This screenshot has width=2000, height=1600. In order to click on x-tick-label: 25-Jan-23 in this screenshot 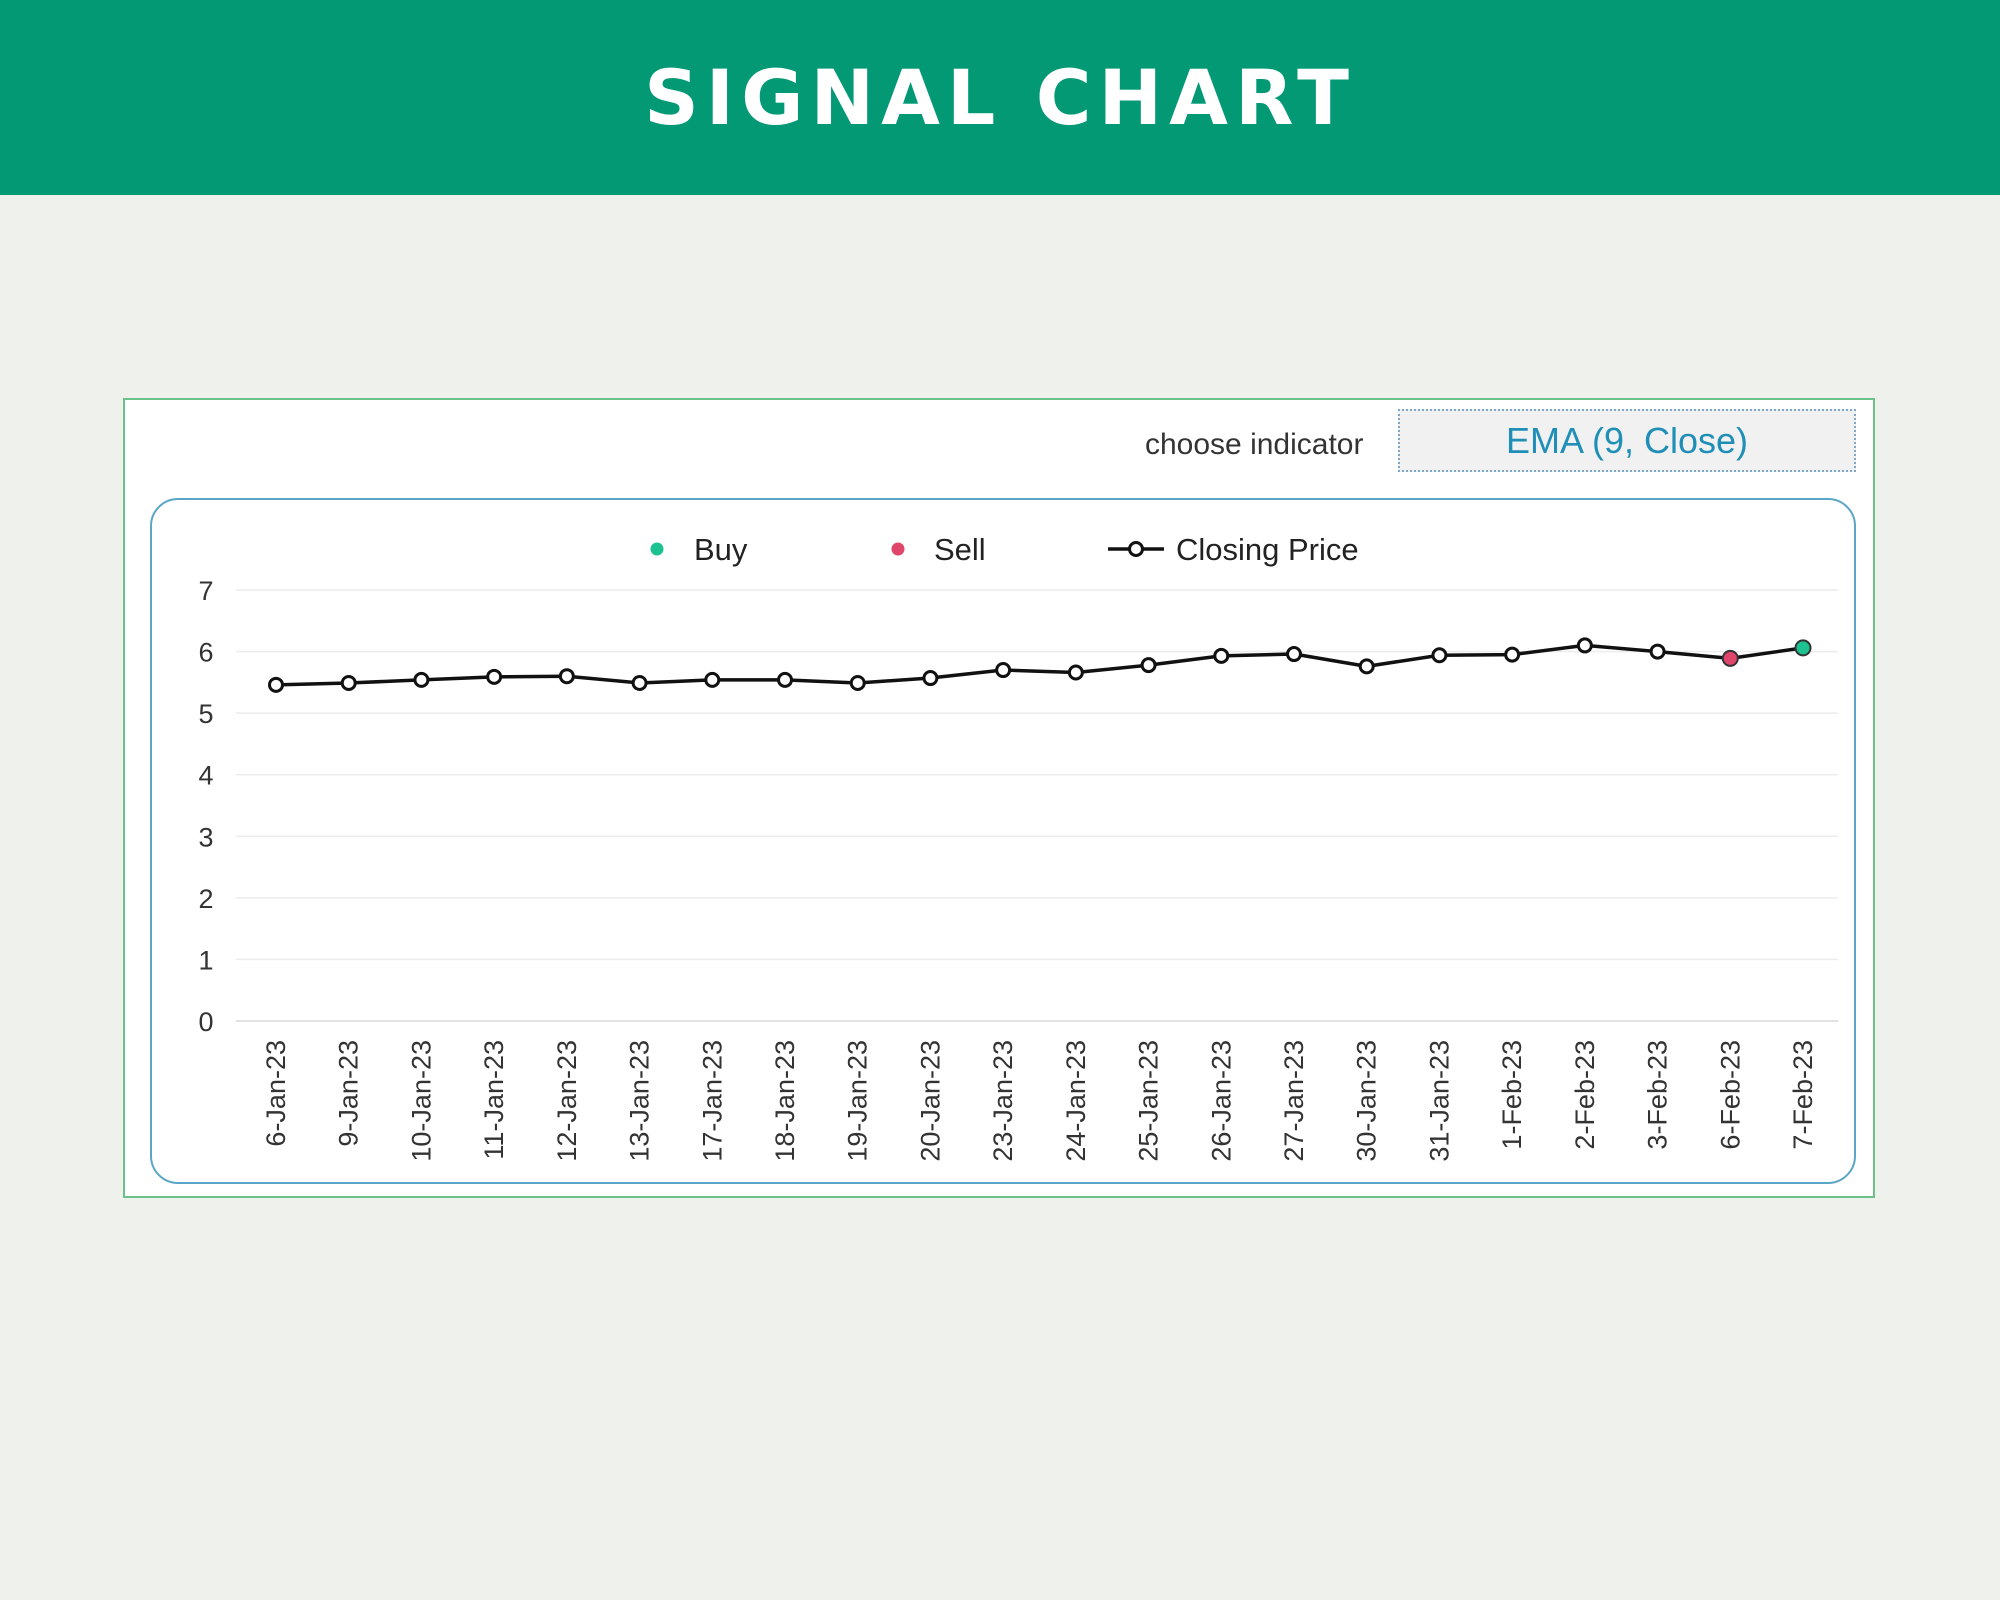, I will do `click(1149, 1101)`.